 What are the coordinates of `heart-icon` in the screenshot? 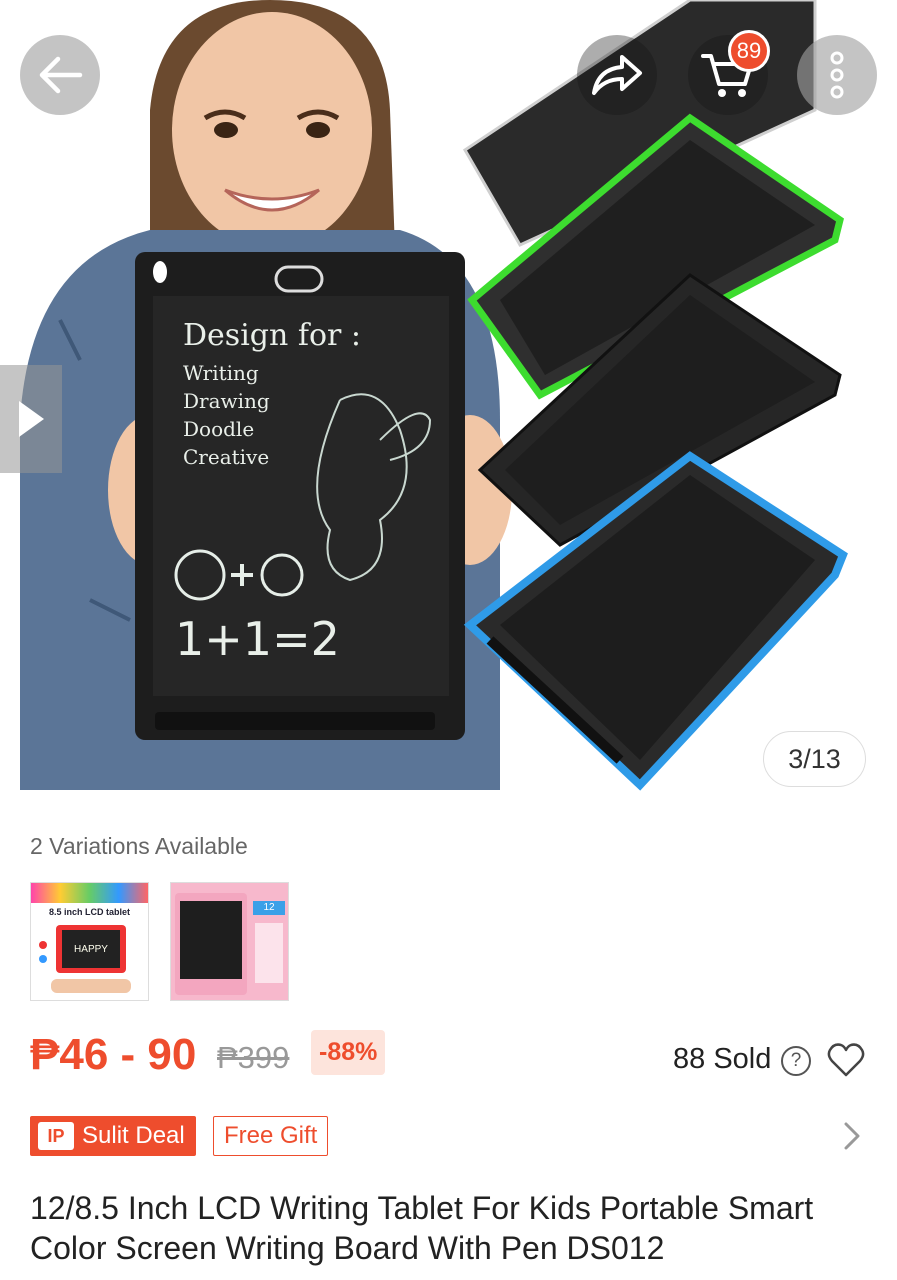 It's located at (846, 1060).